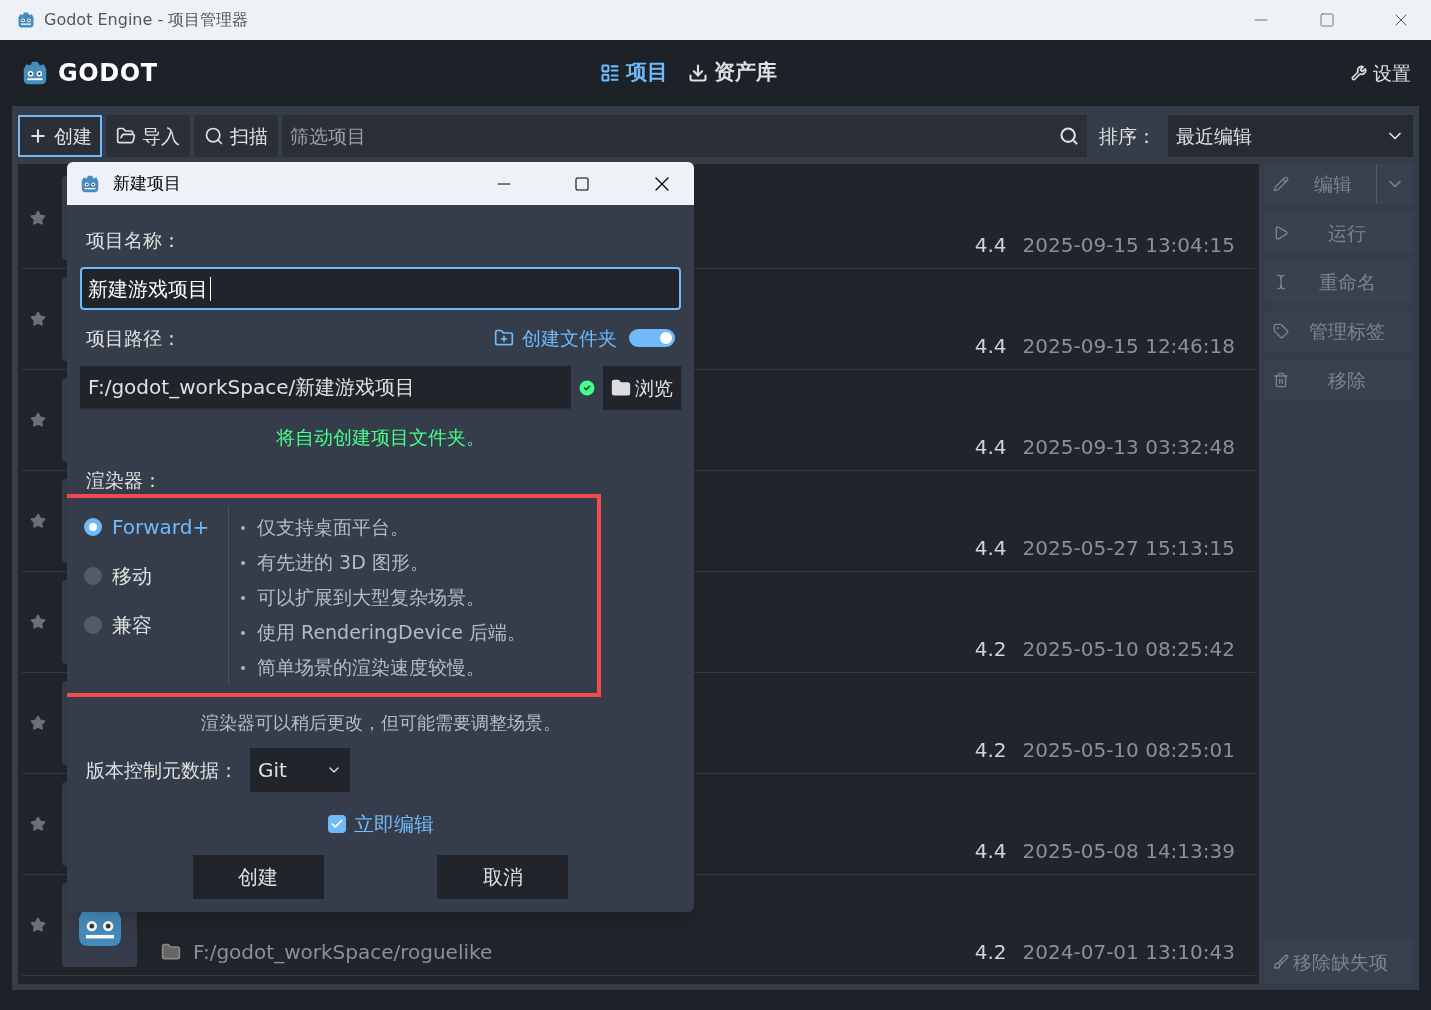 The image size is (1431, 1010). I want to click on feature-item: 使用 RenderingDevice 后端。, so click(392, 633).